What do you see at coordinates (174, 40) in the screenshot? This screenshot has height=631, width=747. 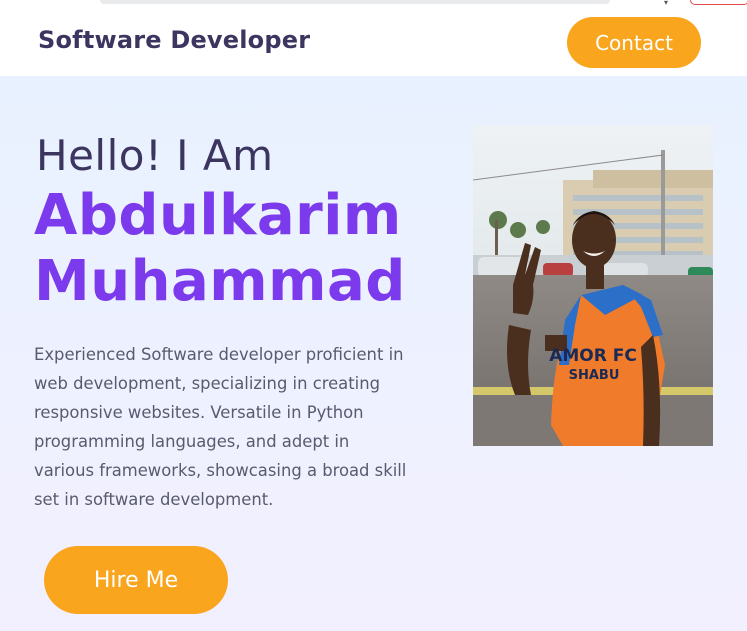 I see `site-brand: Software Developer` at bounding box center [174, 40].